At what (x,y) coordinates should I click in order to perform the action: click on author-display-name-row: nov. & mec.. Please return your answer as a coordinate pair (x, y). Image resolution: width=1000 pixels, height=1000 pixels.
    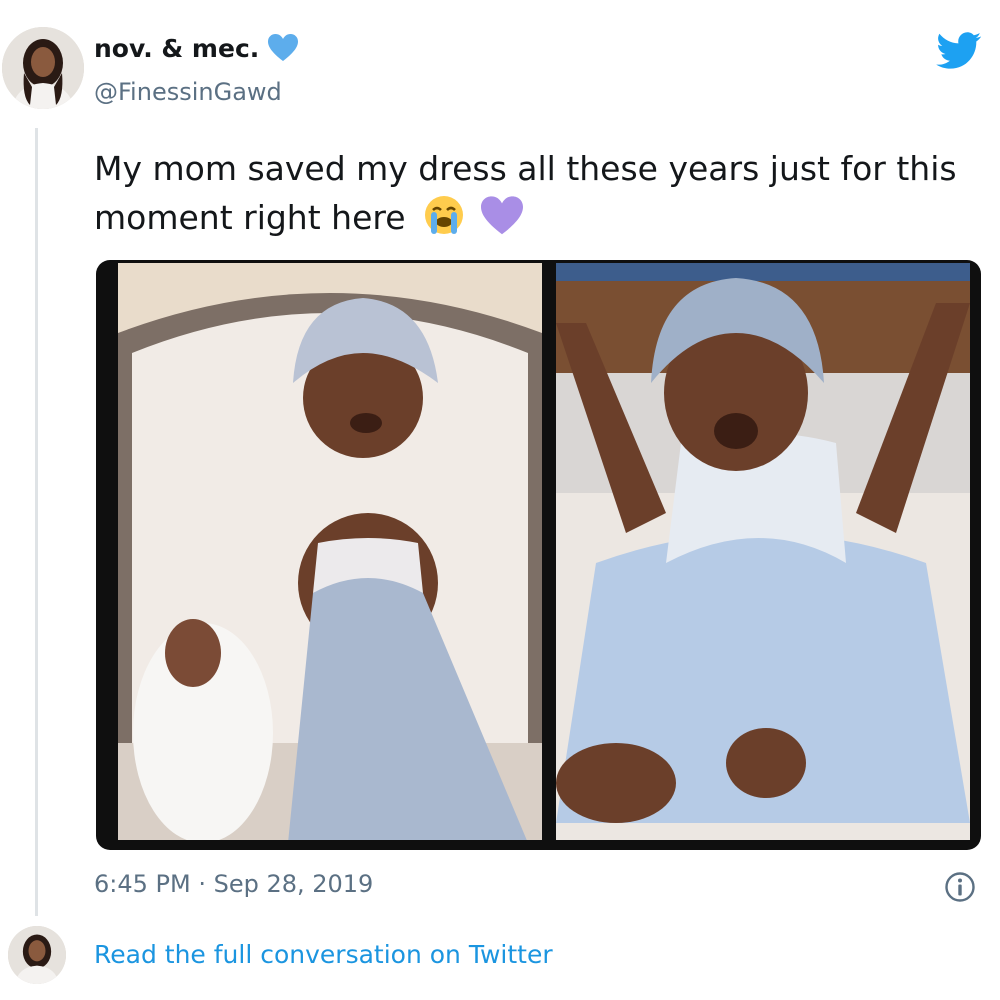
    Looking at the image, I should click on (196, 48).